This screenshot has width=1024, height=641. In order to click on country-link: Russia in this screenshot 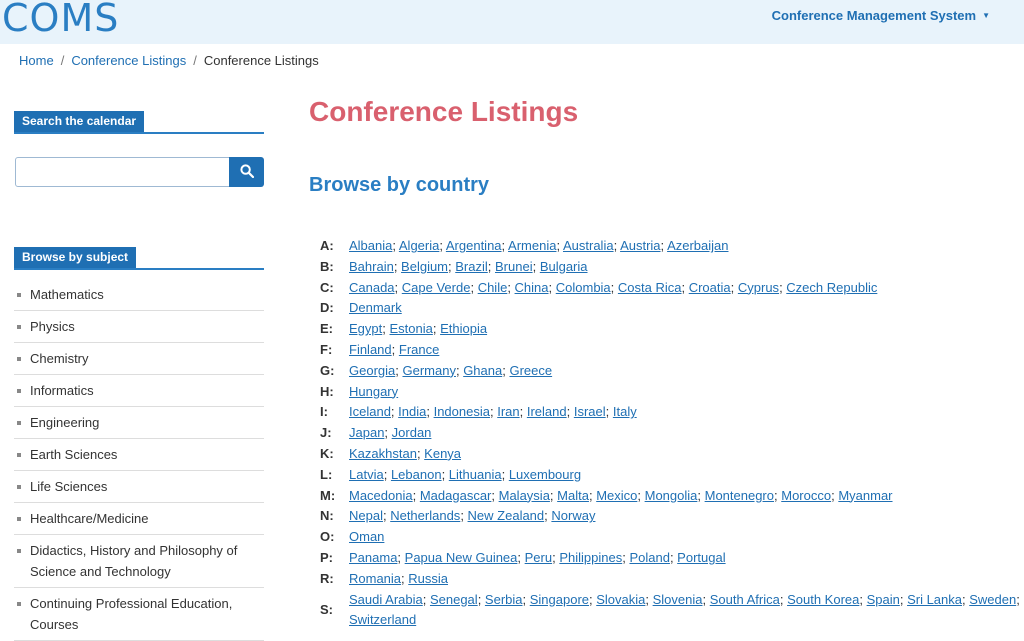, I will do `click(428, 578)`.